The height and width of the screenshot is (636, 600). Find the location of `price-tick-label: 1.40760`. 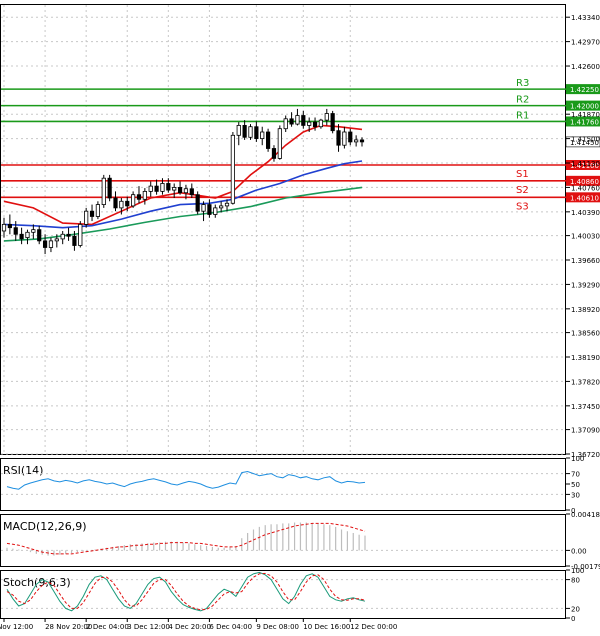

price-tick-label: 1.40760 is located at coordinates (585, 188).